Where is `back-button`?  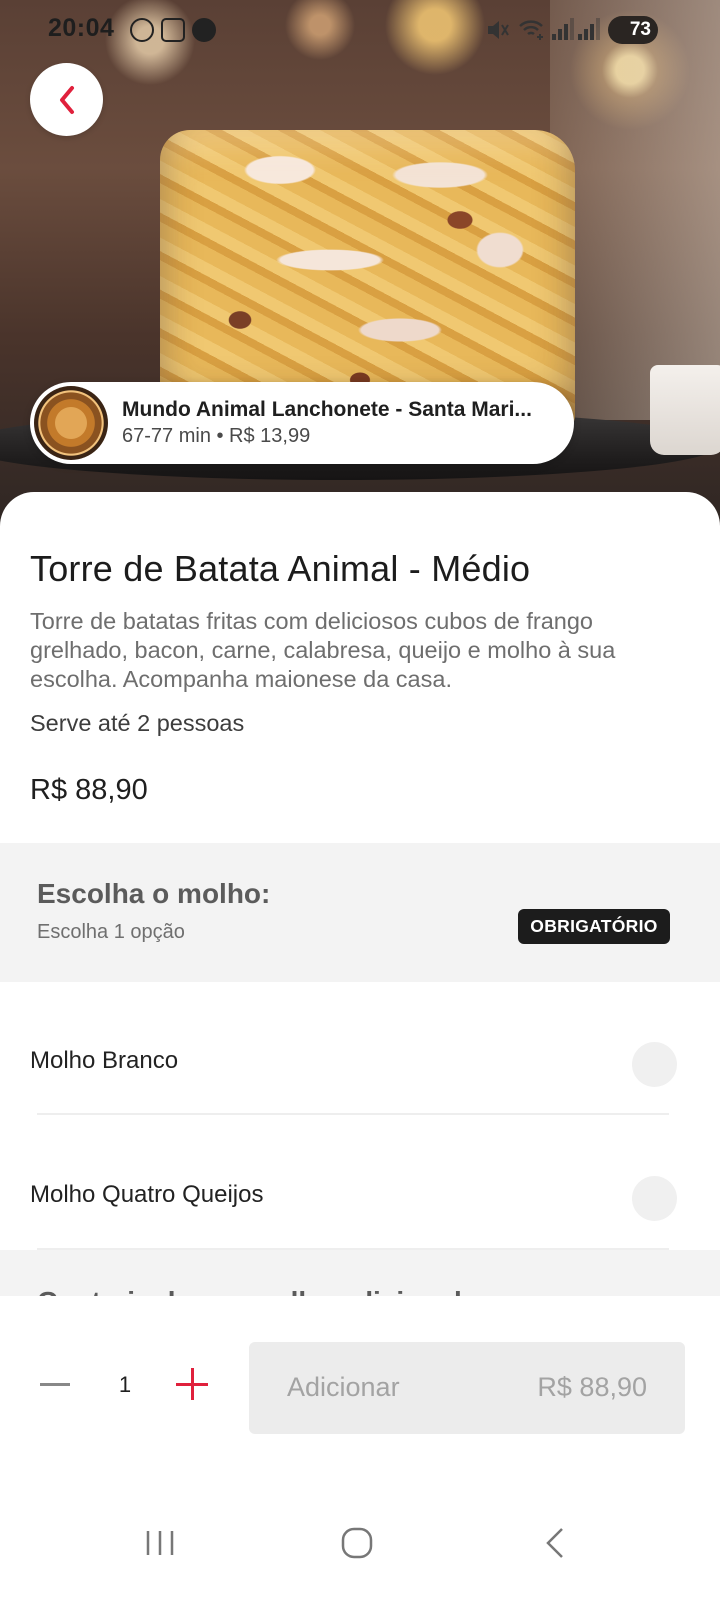
back-button is located at coordinates (66, 99).